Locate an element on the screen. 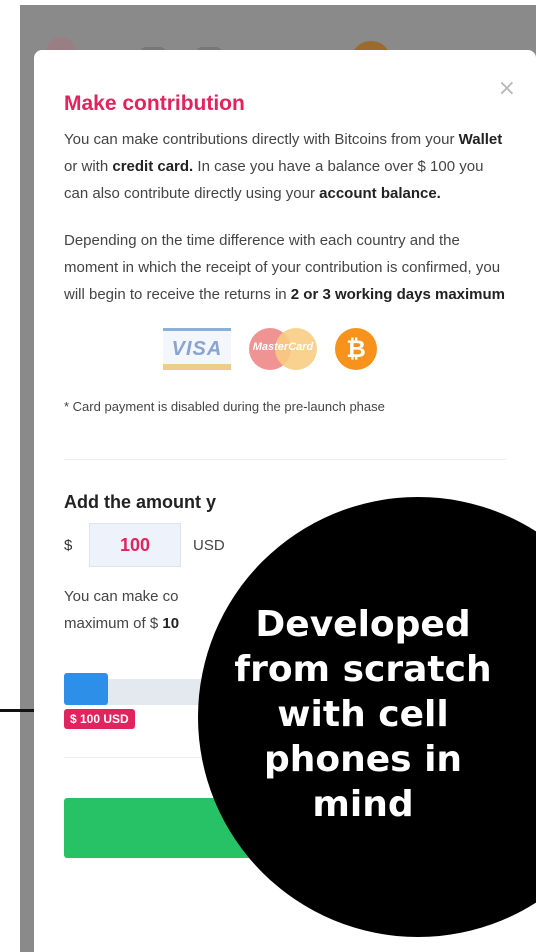 The height and width of the screenshot is (952, 536). currency-sign: $ is located at coordinates (68, 545).